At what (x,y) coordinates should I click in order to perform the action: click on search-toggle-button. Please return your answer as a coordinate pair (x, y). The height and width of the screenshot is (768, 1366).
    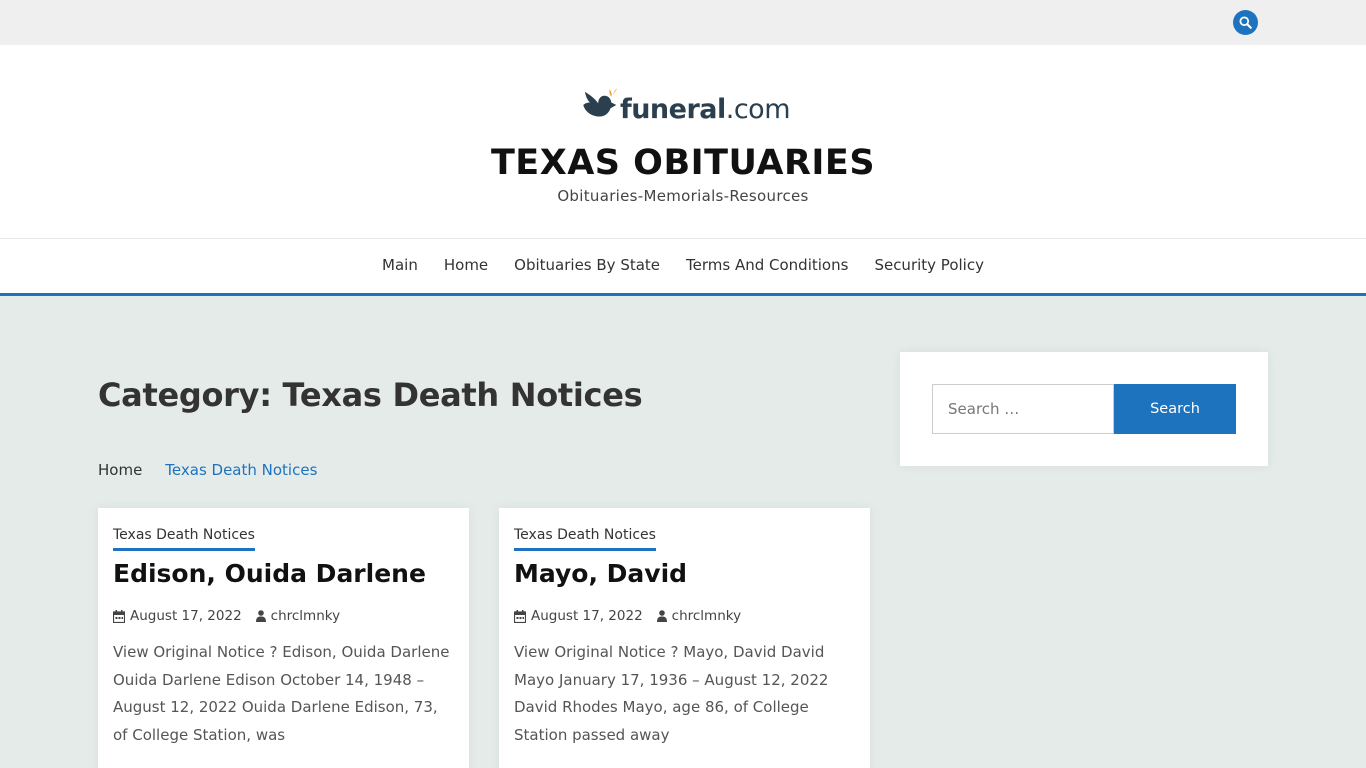
    Looking at the image, I should click on (1245, 22).